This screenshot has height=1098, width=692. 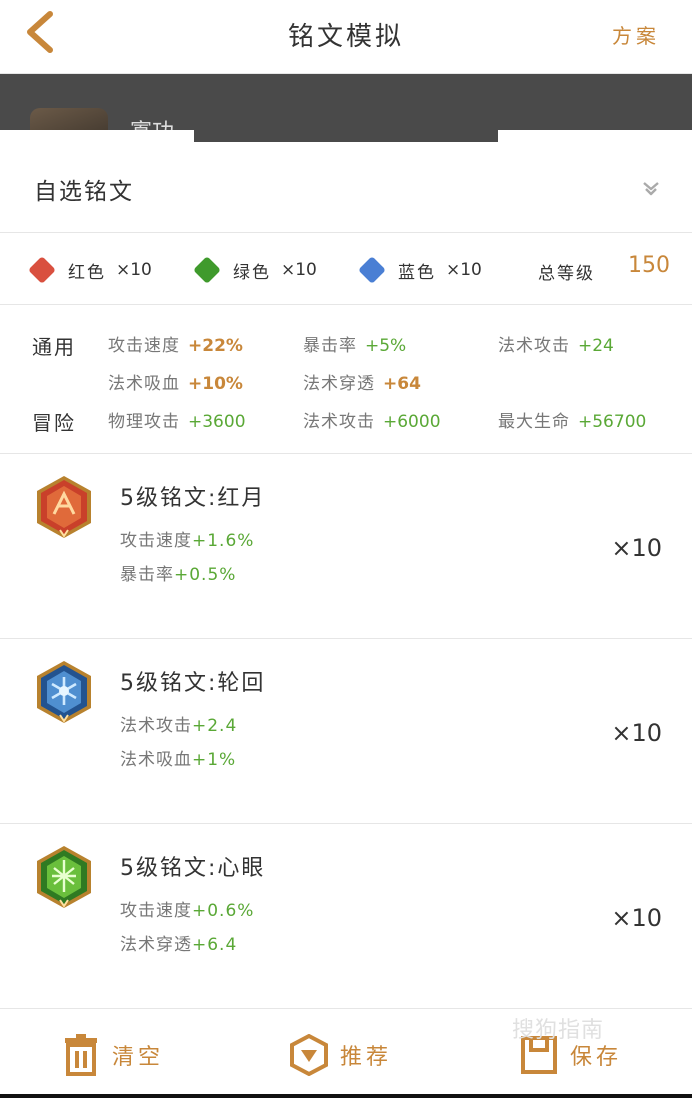 I want to click on bottom-edge, so click(x=346, y=1096).